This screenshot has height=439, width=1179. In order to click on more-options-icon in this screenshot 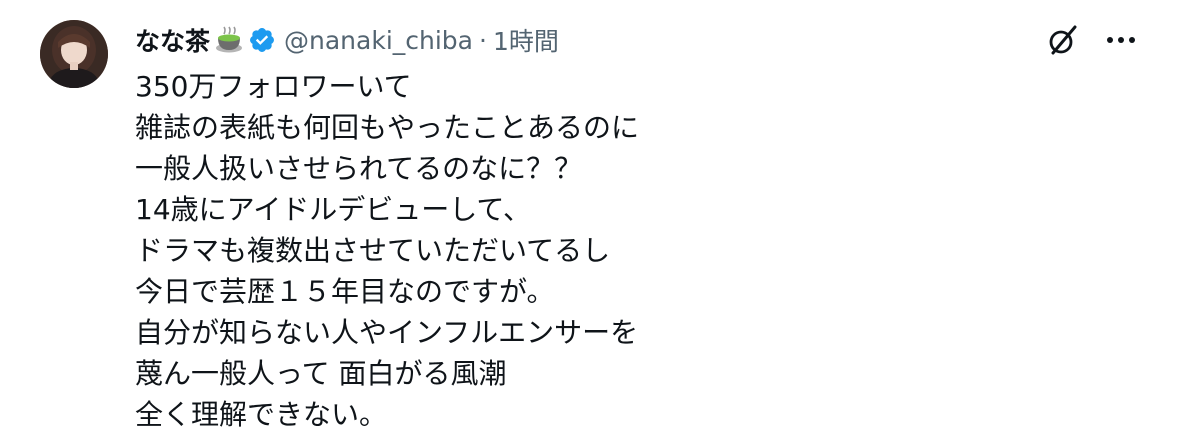, I will do `click(1121, 40)`.